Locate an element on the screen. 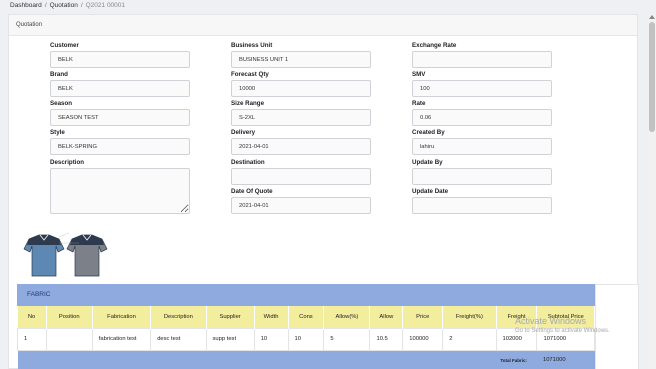 The width and height of the screenshot is (656, 369). rate-input: 0.06 is located at coordinates (482, 117).